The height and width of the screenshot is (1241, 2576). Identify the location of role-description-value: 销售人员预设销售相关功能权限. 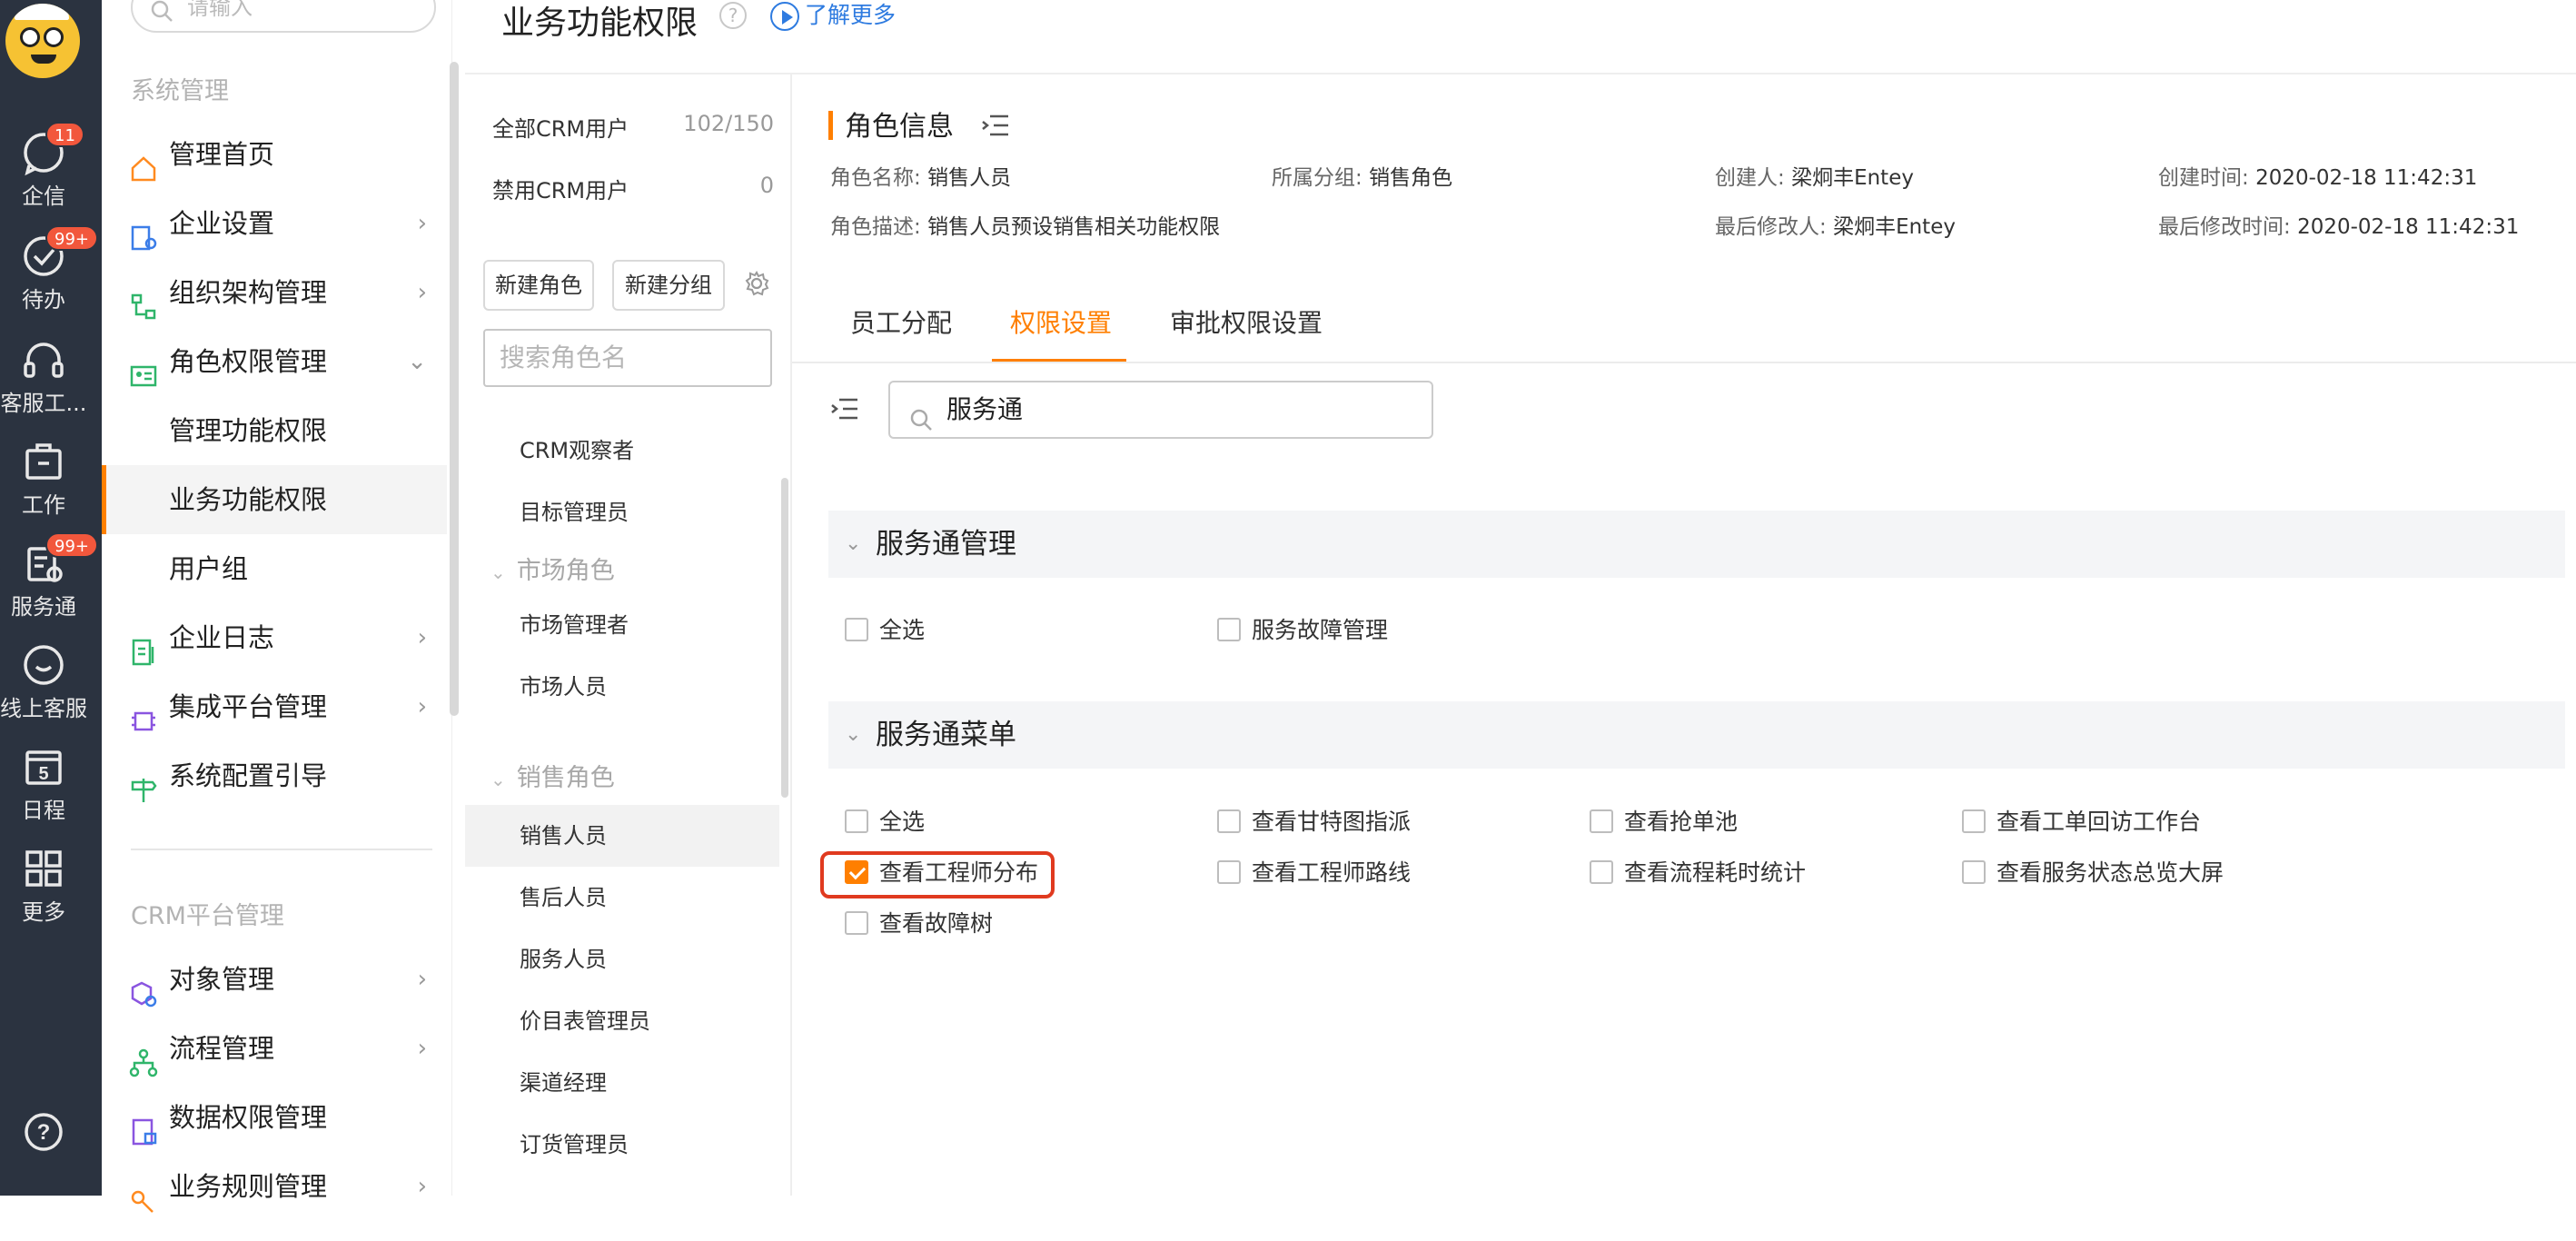
(1074, 227).